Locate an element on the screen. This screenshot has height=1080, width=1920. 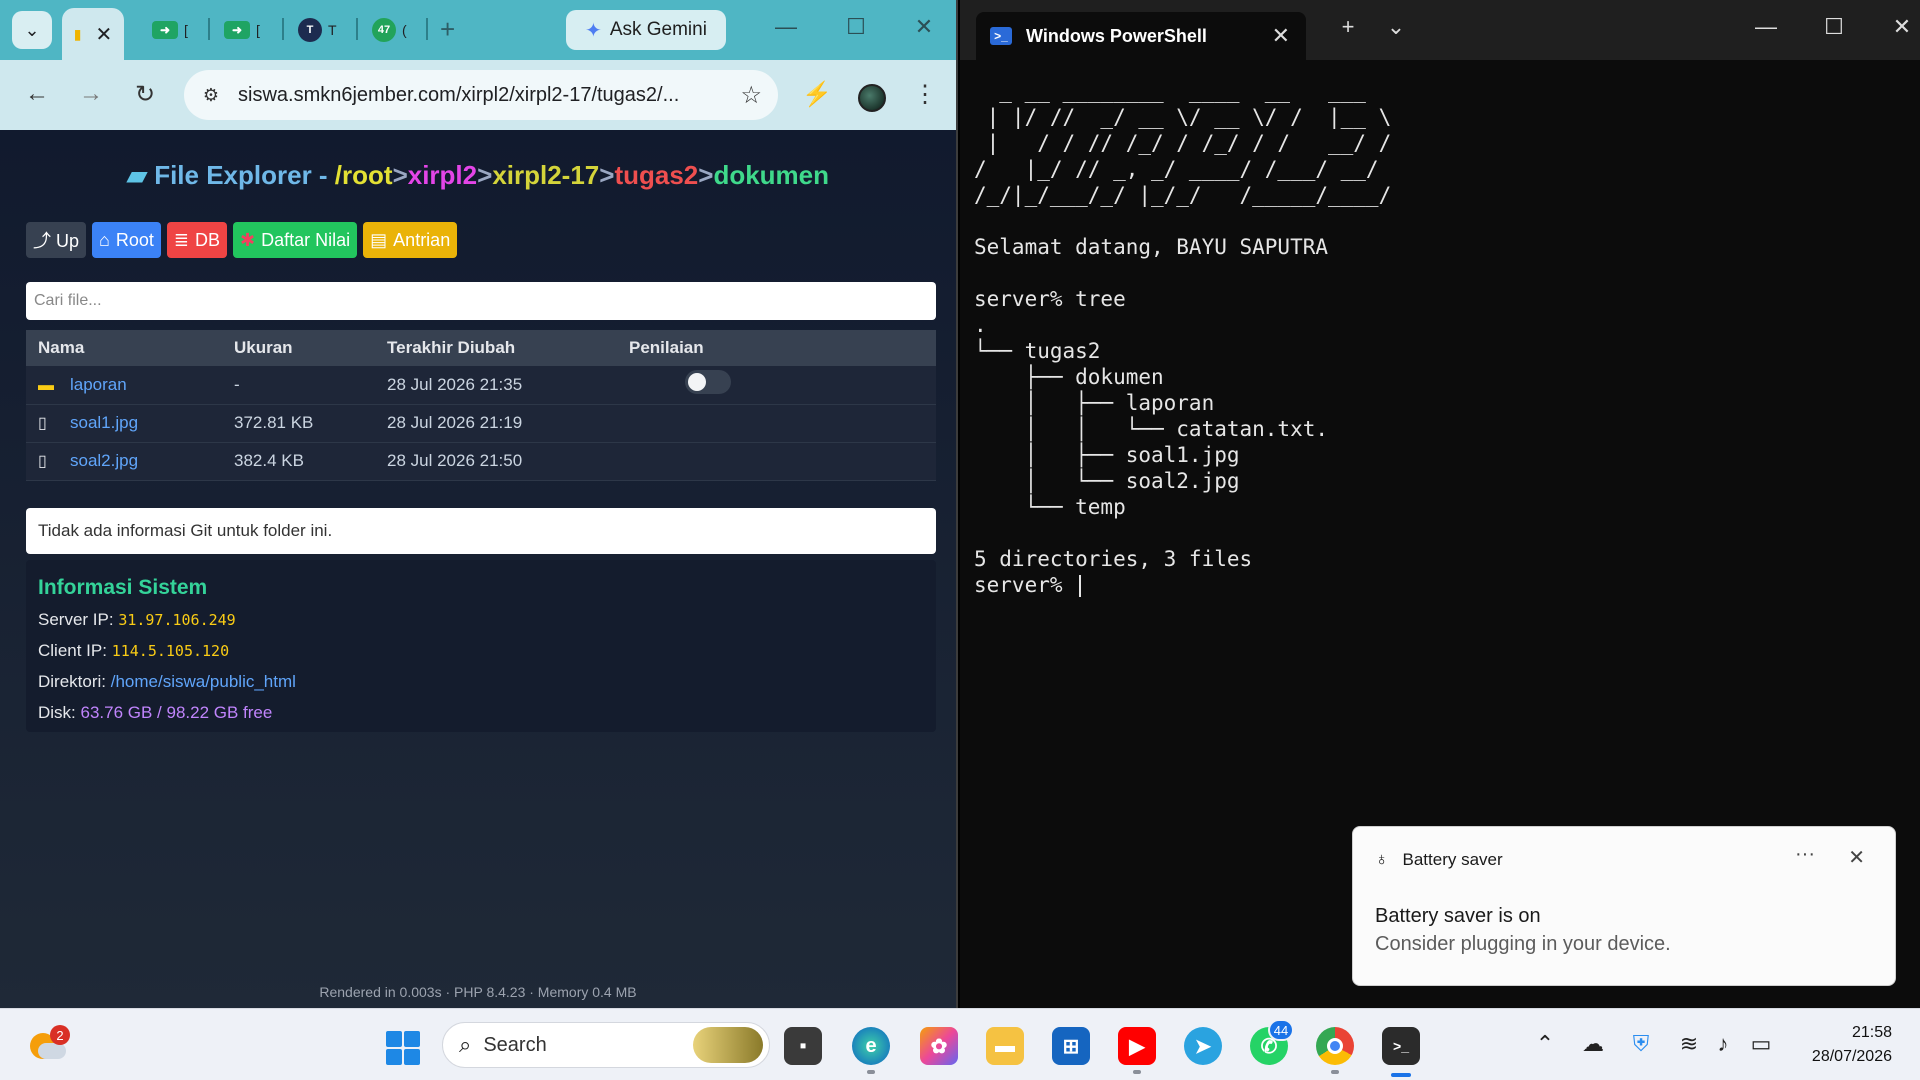
back-icon: ← is located at coordinates (37, 94).